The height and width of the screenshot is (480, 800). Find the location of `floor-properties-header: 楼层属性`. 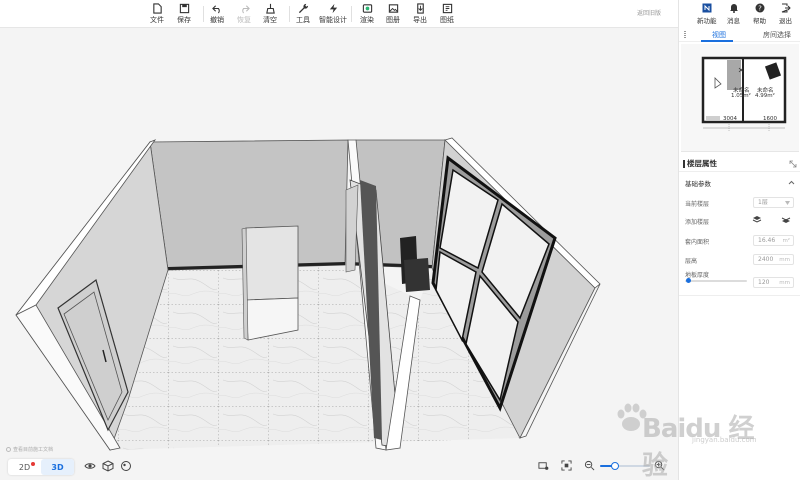

floor-properties-header: 楼层属性 is located at coordinates (739, 164).